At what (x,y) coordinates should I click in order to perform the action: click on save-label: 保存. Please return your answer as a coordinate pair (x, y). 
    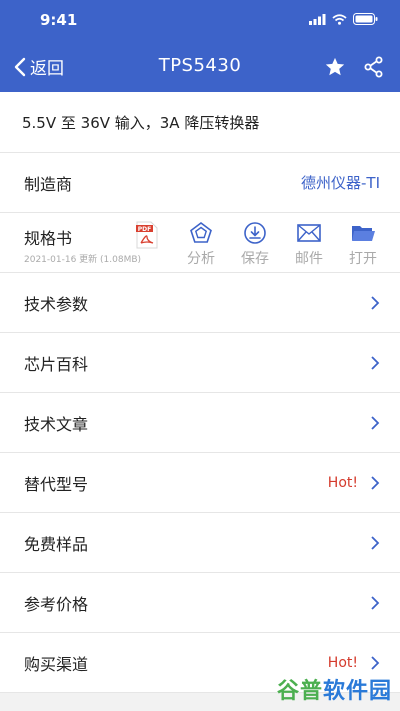
    Looking at the image, I should click on (255, 259).